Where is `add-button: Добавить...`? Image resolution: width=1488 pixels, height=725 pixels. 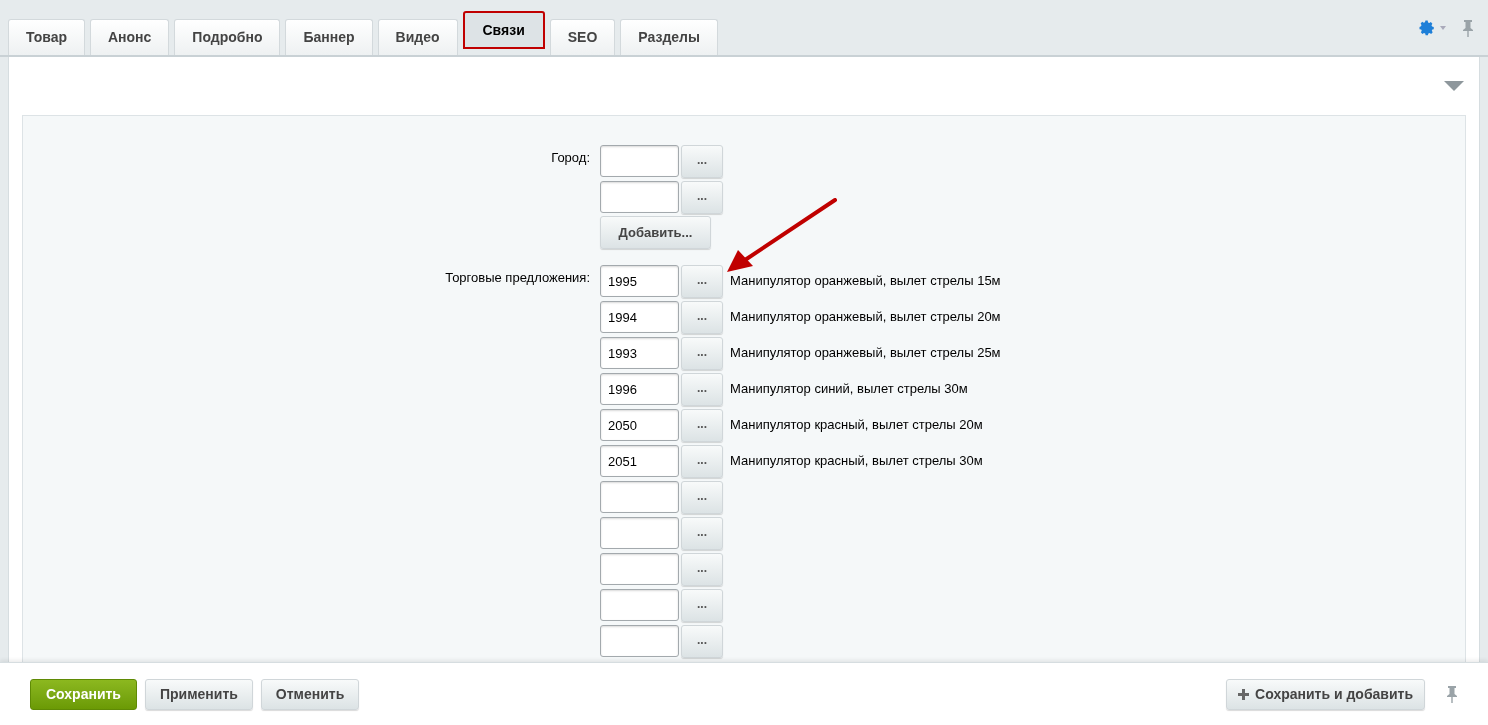
add-button: Добавить... is located at coordinates (655, 232).